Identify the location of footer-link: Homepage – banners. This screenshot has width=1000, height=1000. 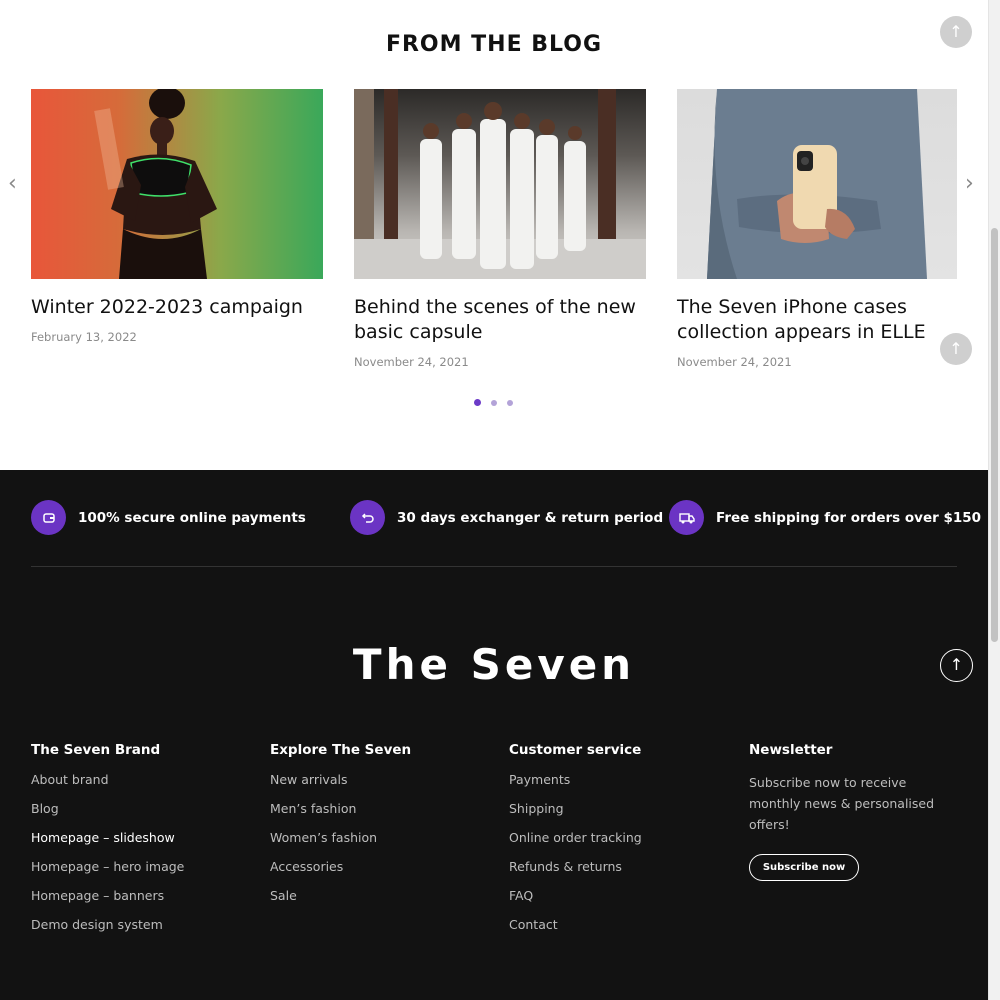
(107, 902).